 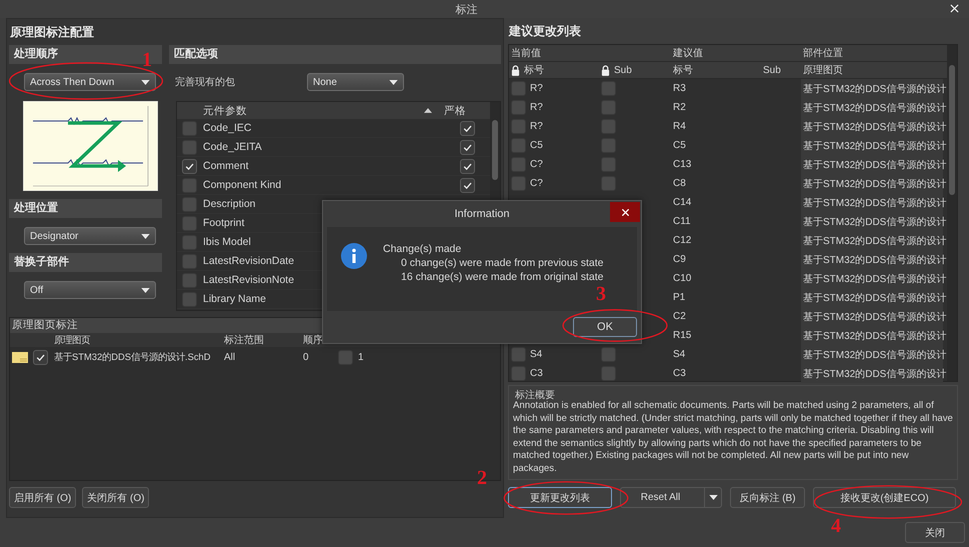 What do you see at coordinates (679, 317) in the screenshot?
I see `table-cell-text: C2` at bounding box center [679, 317].